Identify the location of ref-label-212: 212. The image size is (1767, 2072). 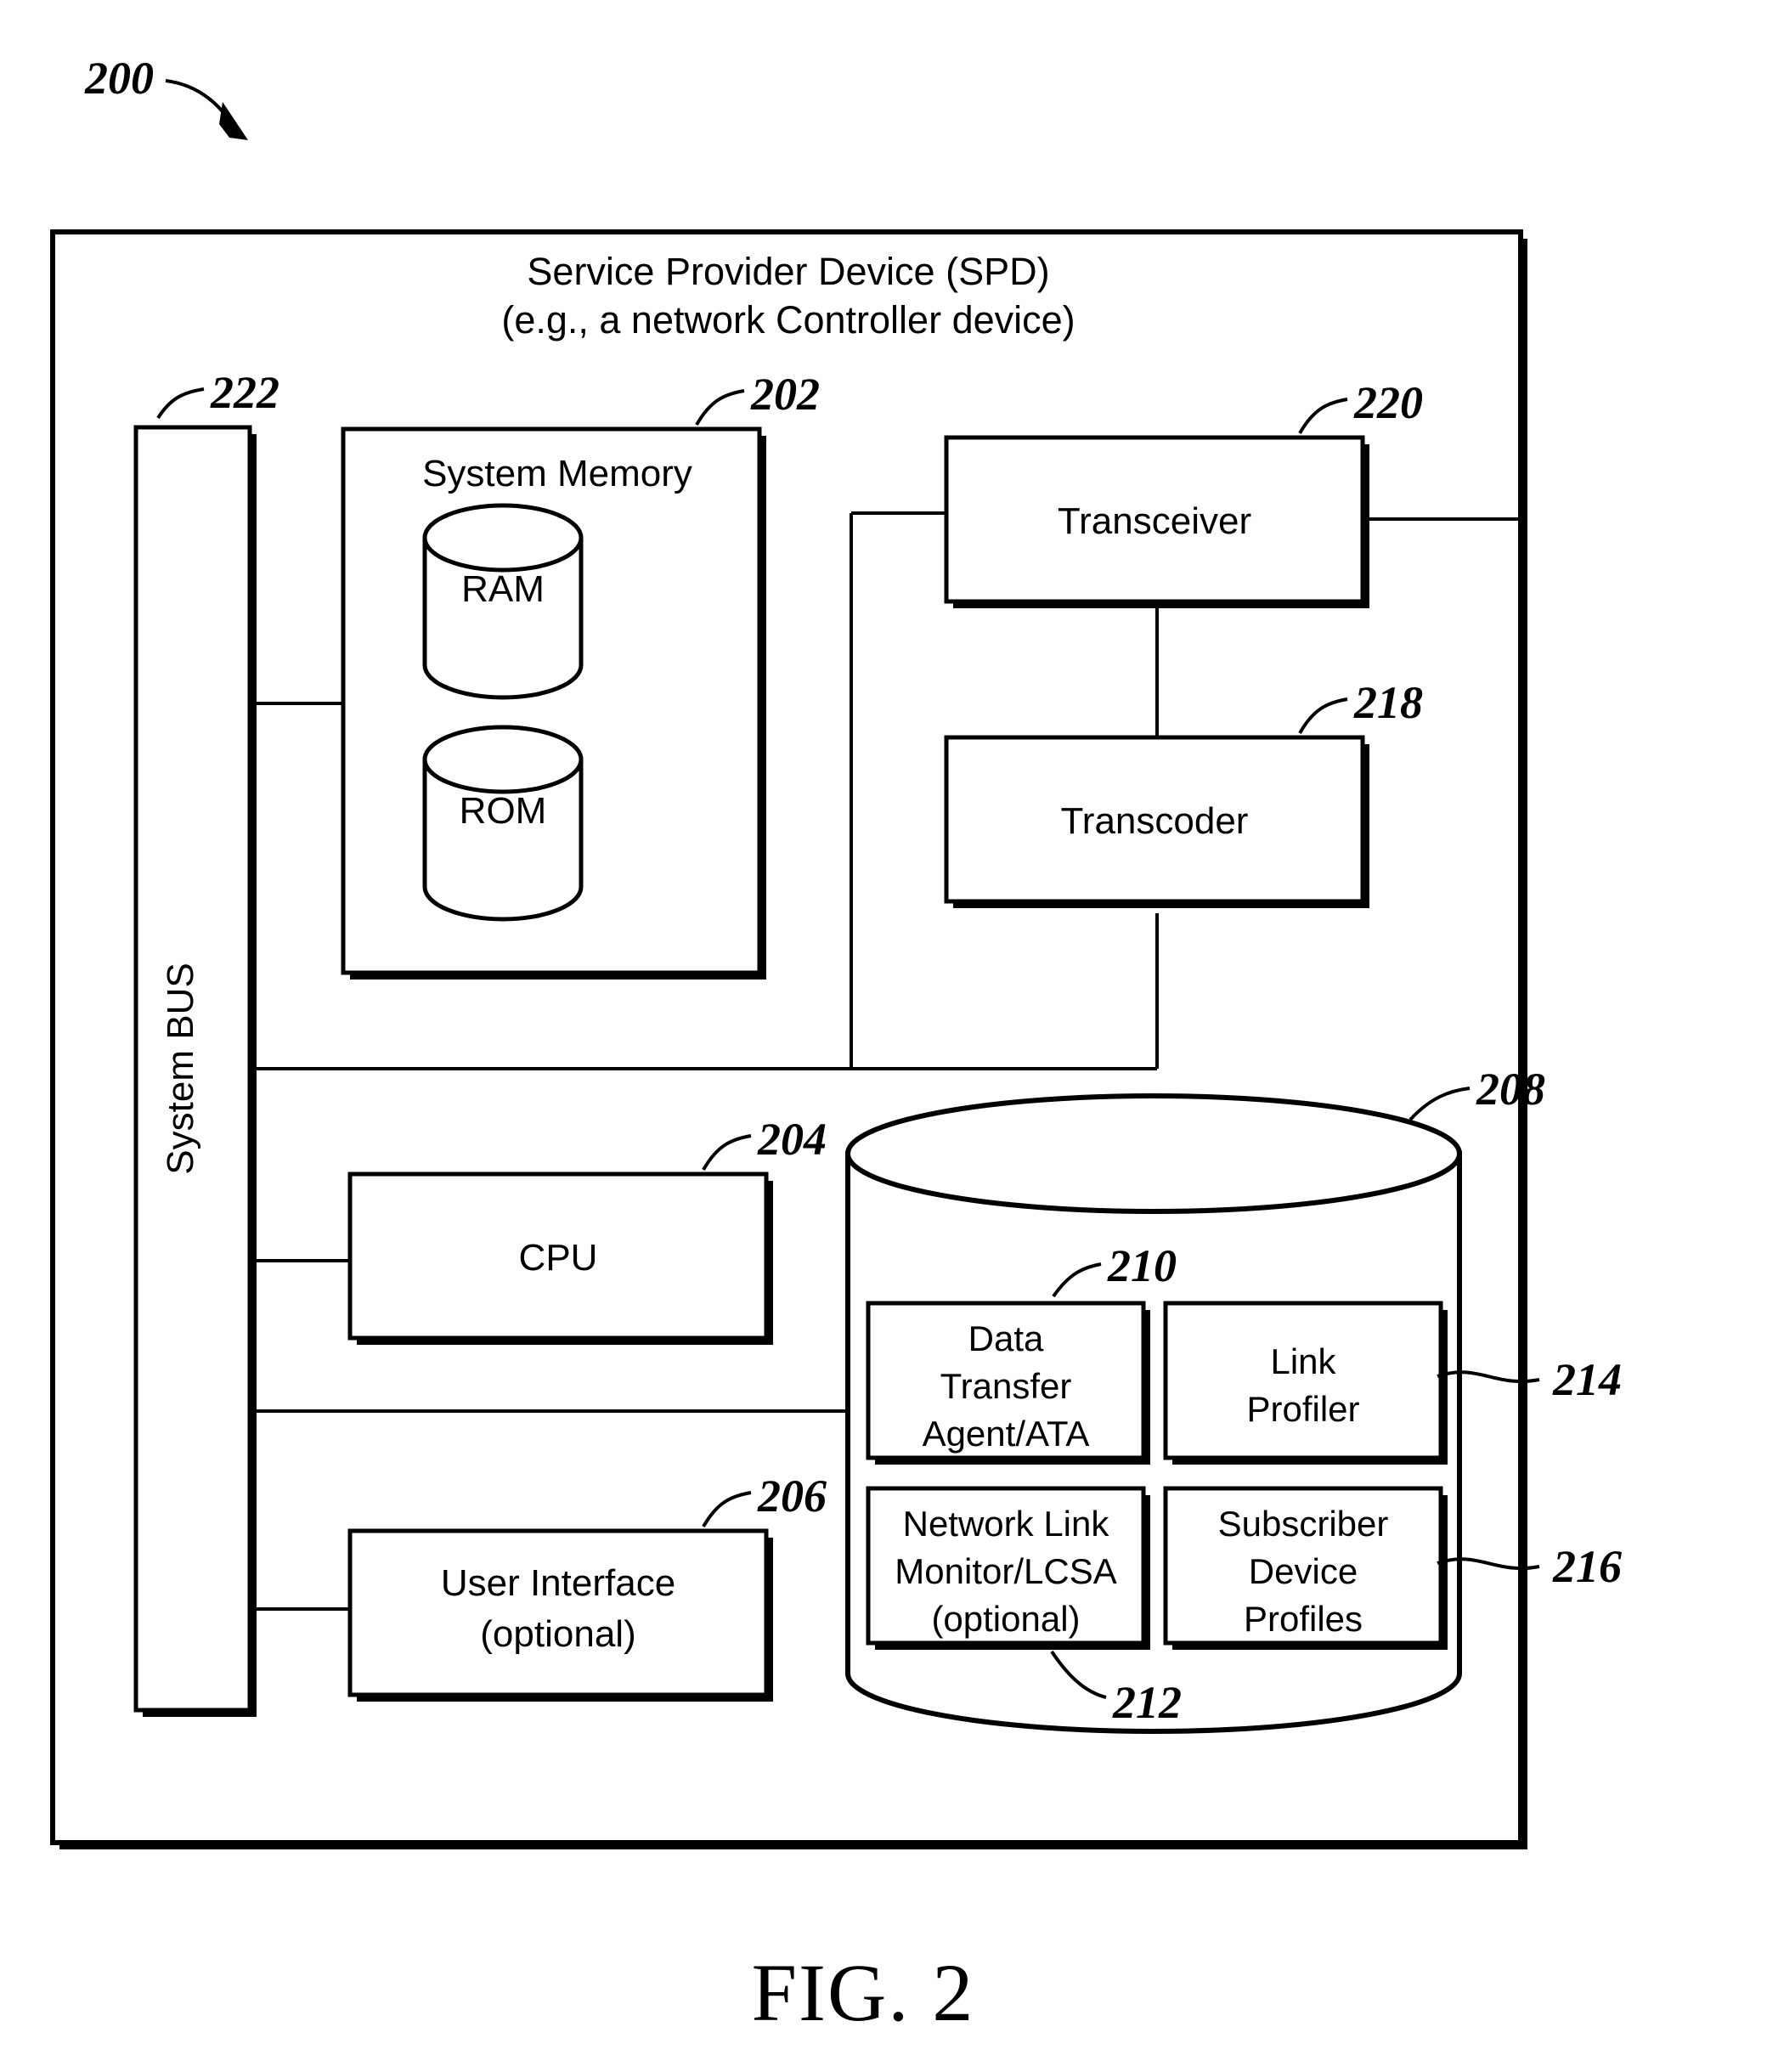
(1147, 1702).